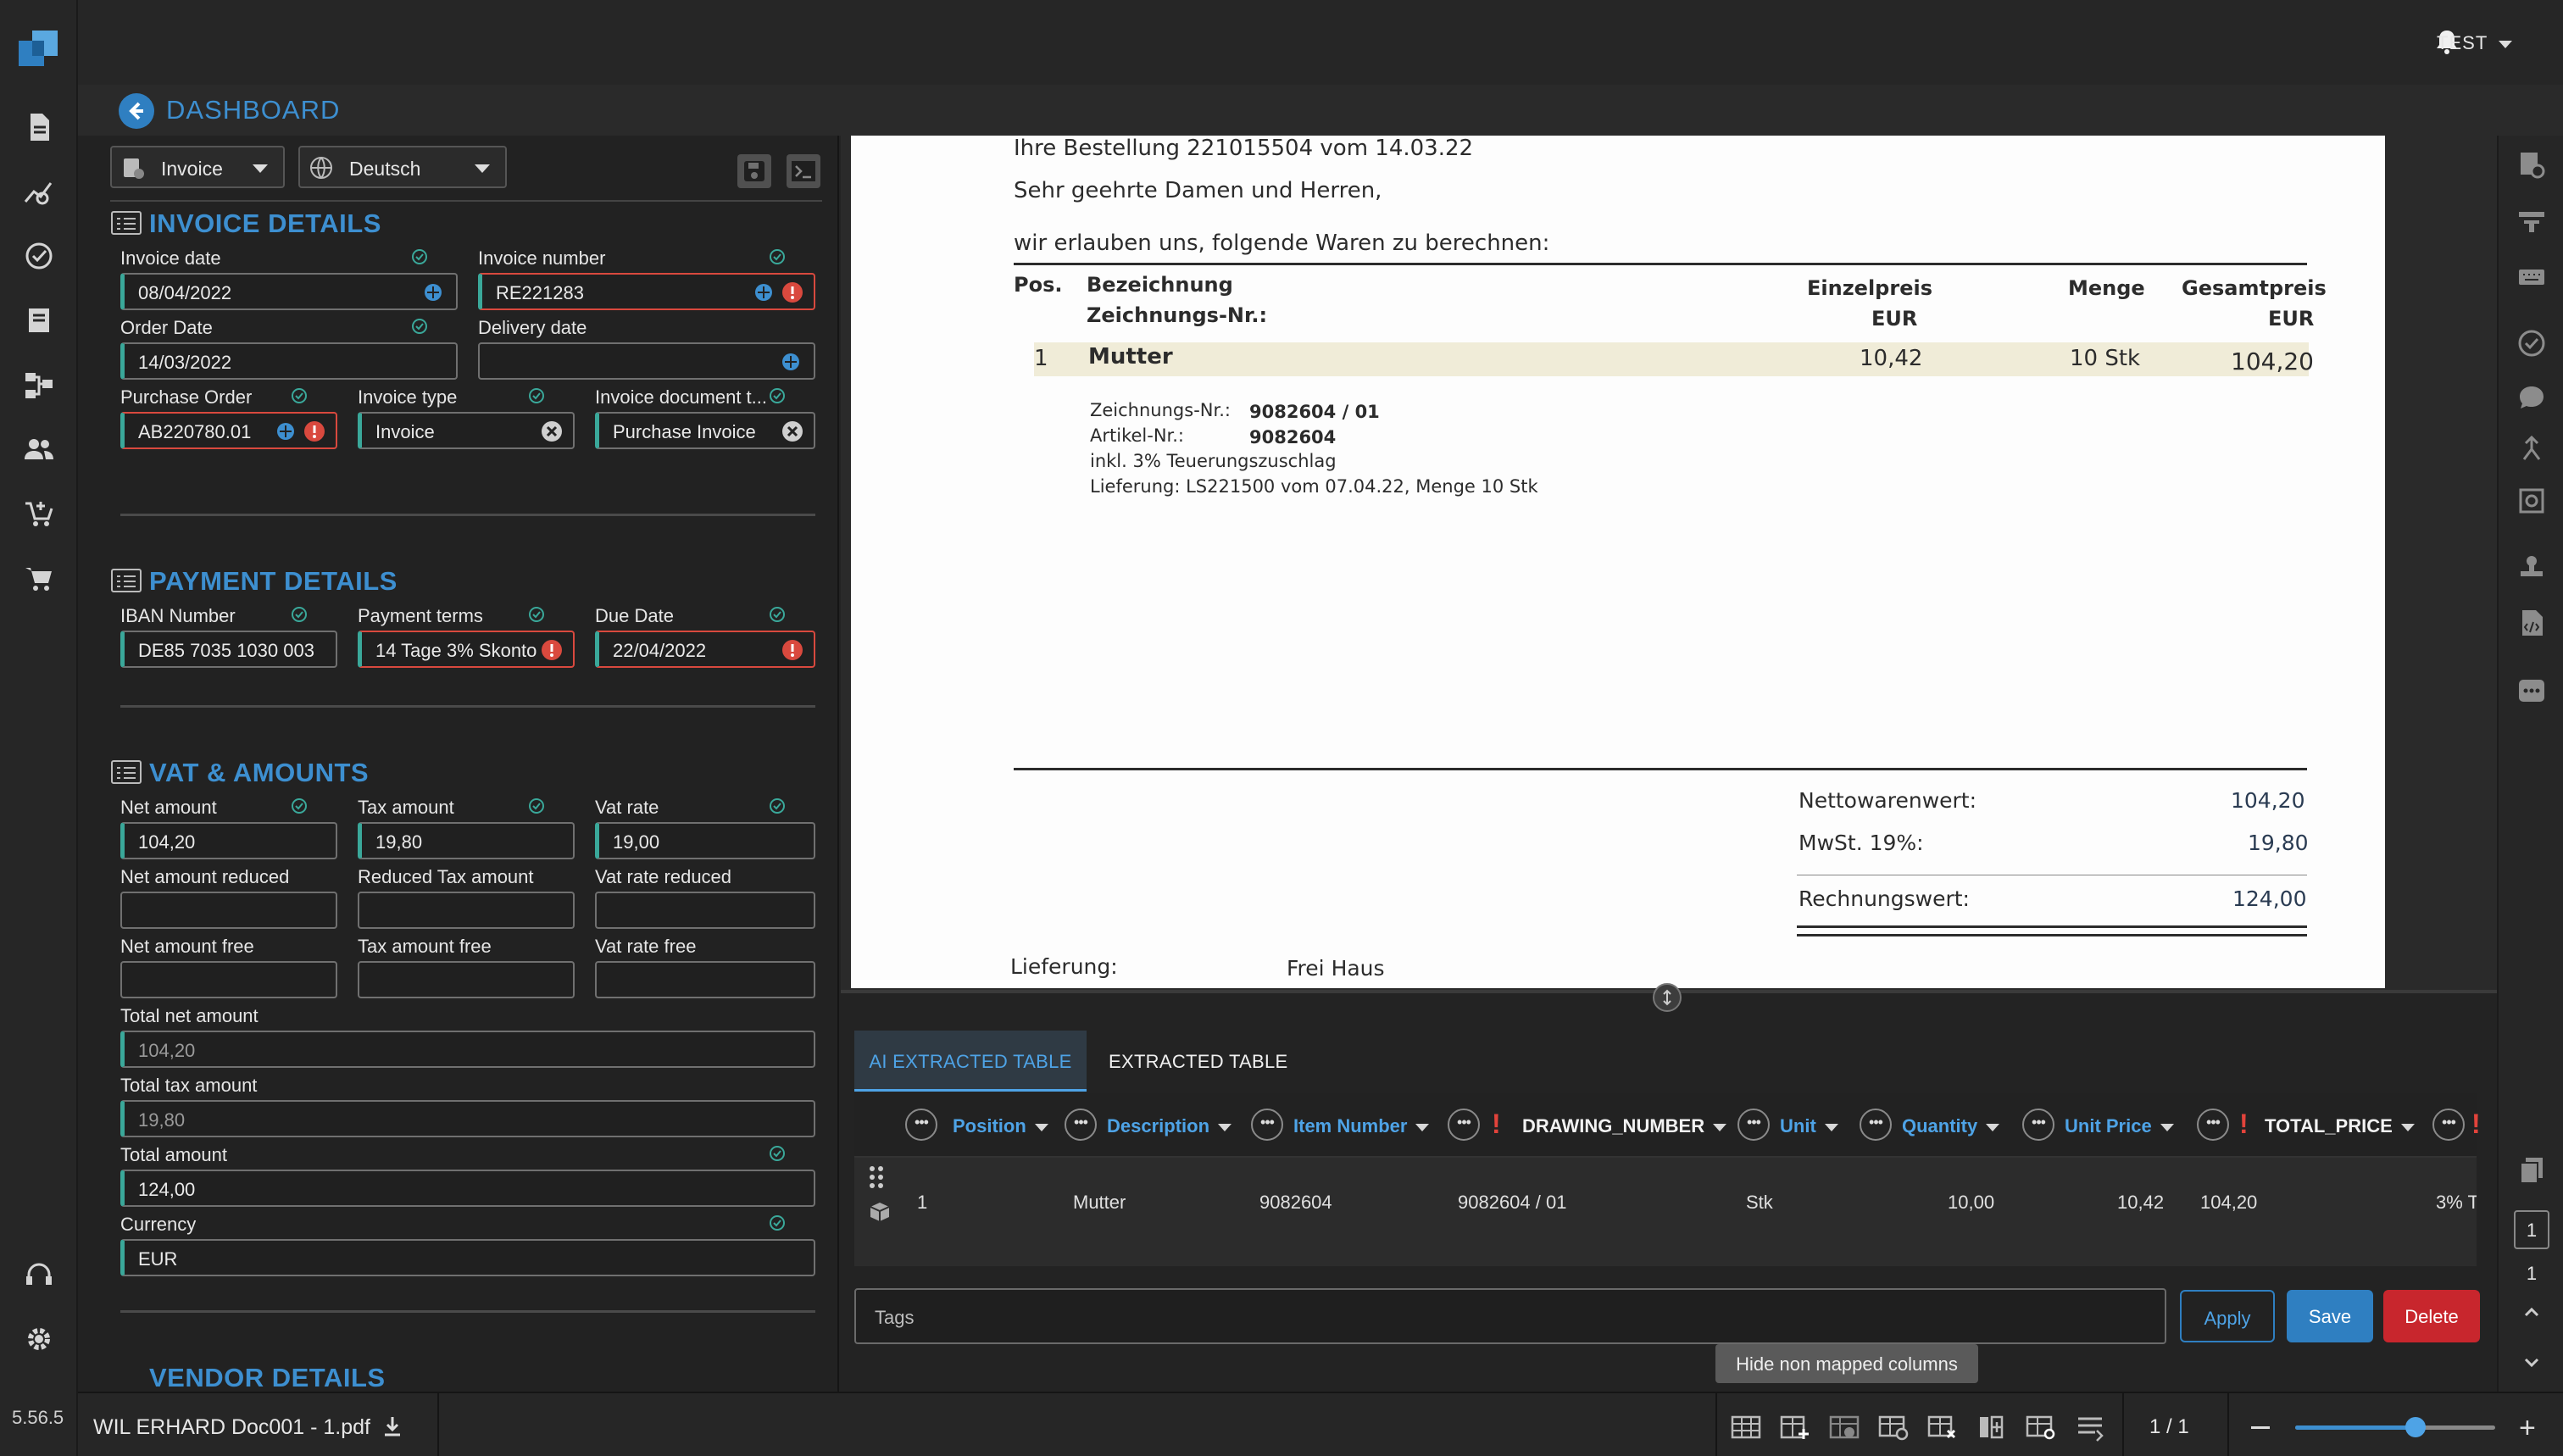 The image size is (2563, 1456). I want to click on table-layout-icon, so click(2532, 221).